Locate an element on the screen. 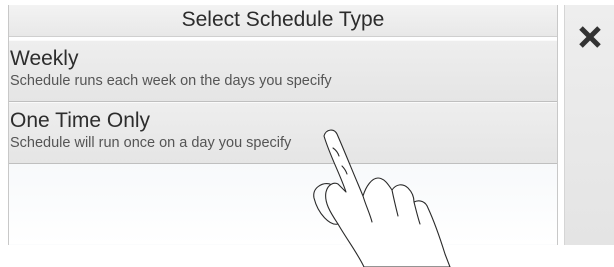 This screenshot has width=614, height=267. dialog-title: Select Schedule Type is located at coordinates (283, 21).